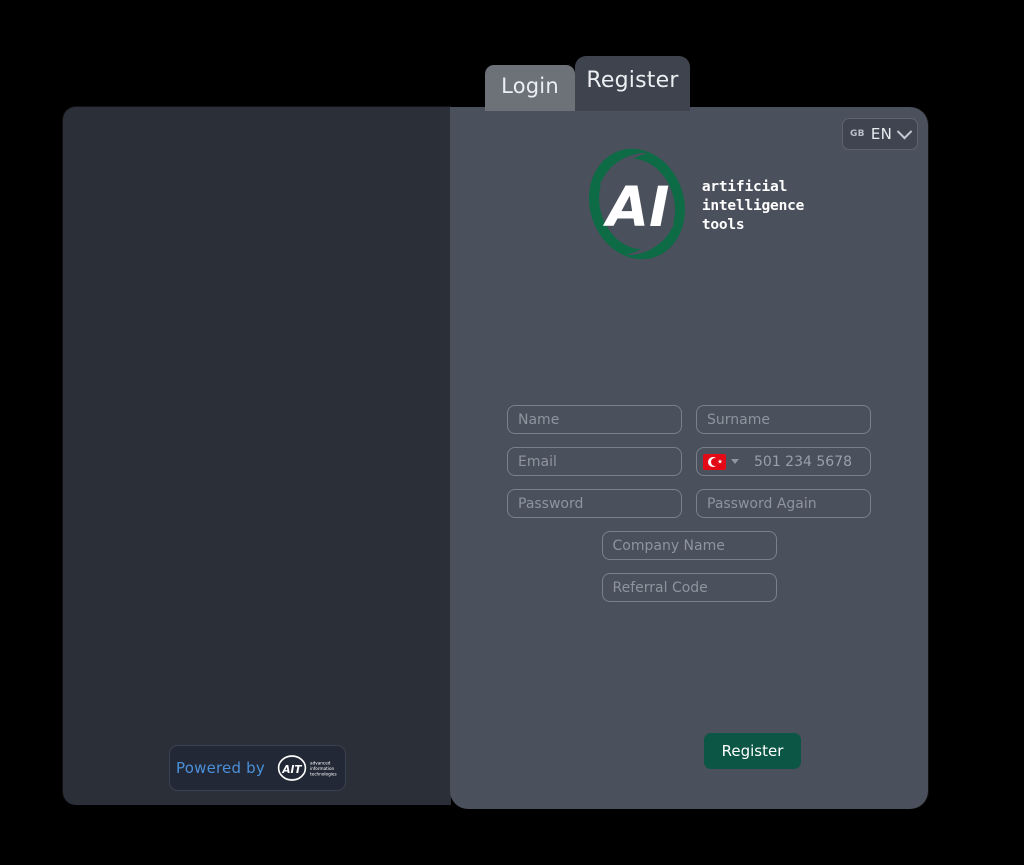  Describe the element at coordinates (323, 774) in the screenshot. I see `svg-text: technologies` at that location.